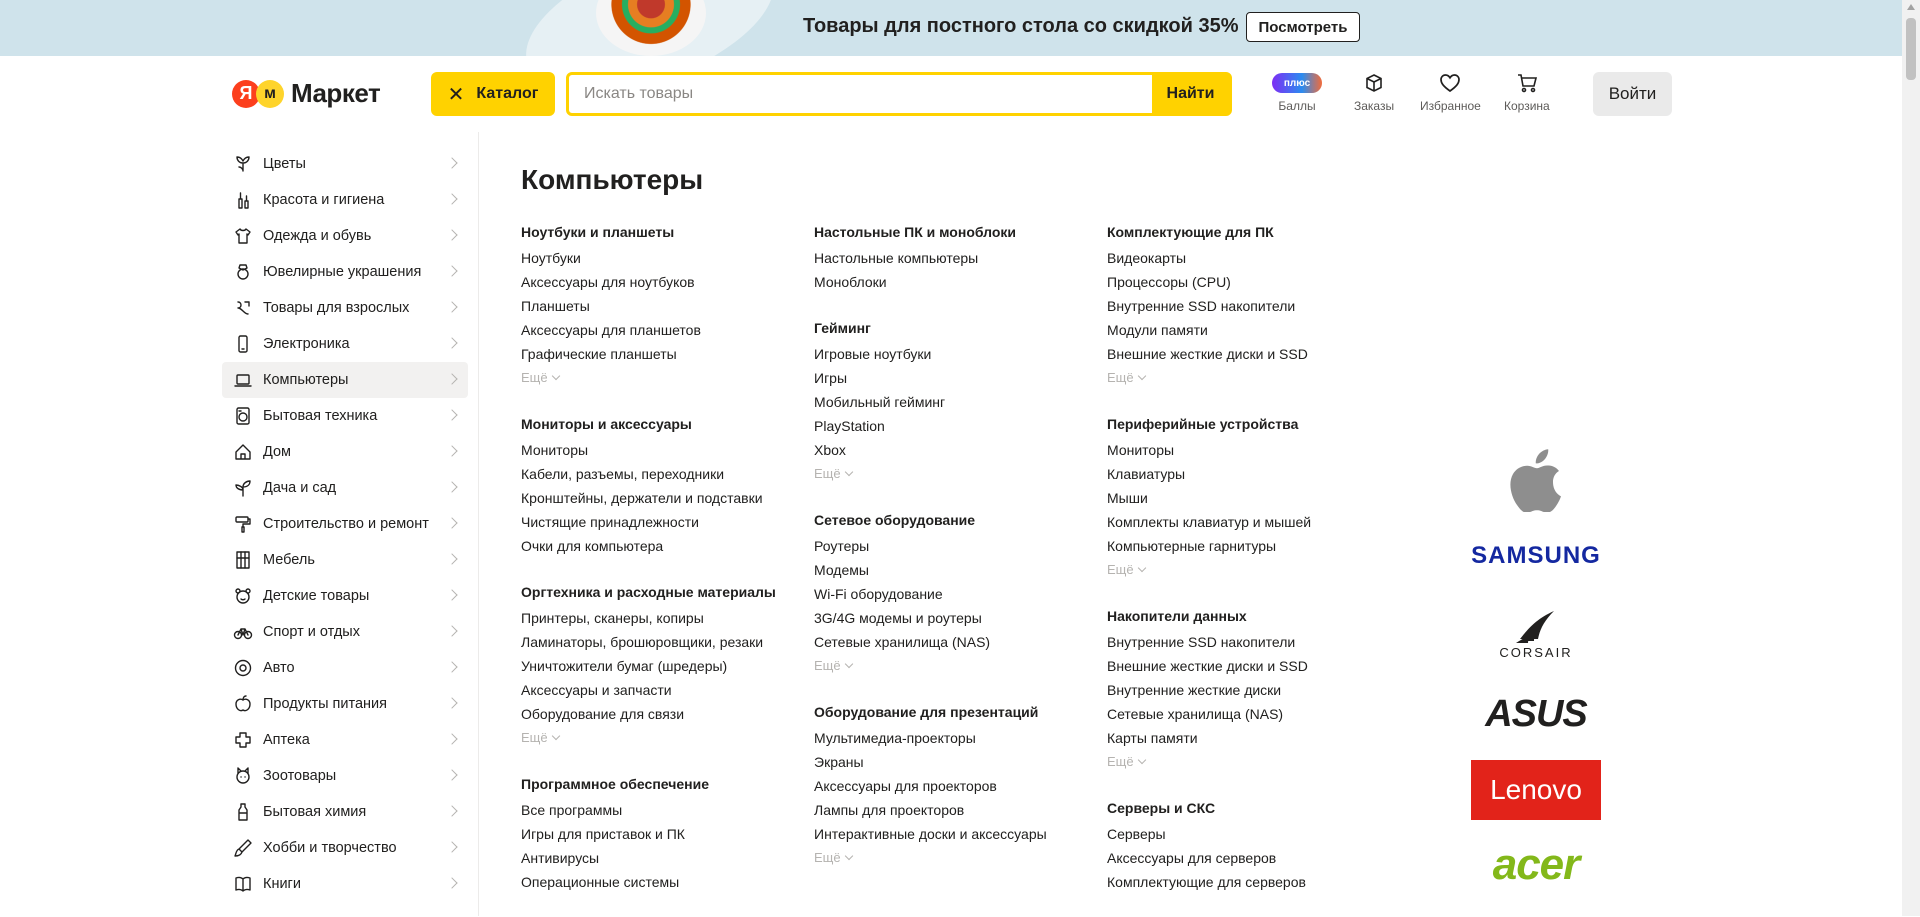  What do you see at coordinates (1247, 232) in the screenshot?
I see `category-group-title: Комплектующие для ПК` at bounding box center [1247, 232].